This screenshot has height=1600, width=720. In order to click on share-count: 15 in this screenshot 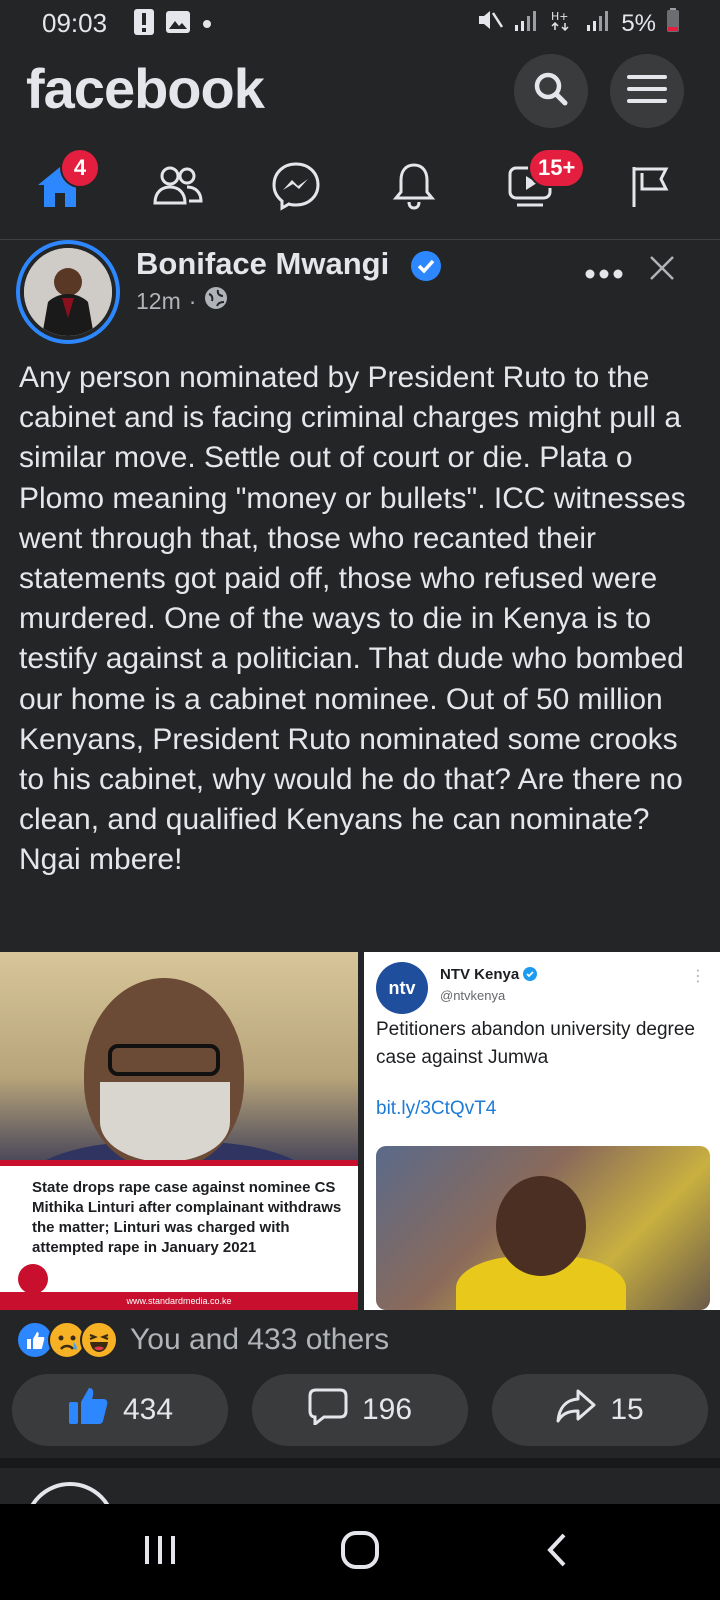, I will do `click(627, 1409)`.